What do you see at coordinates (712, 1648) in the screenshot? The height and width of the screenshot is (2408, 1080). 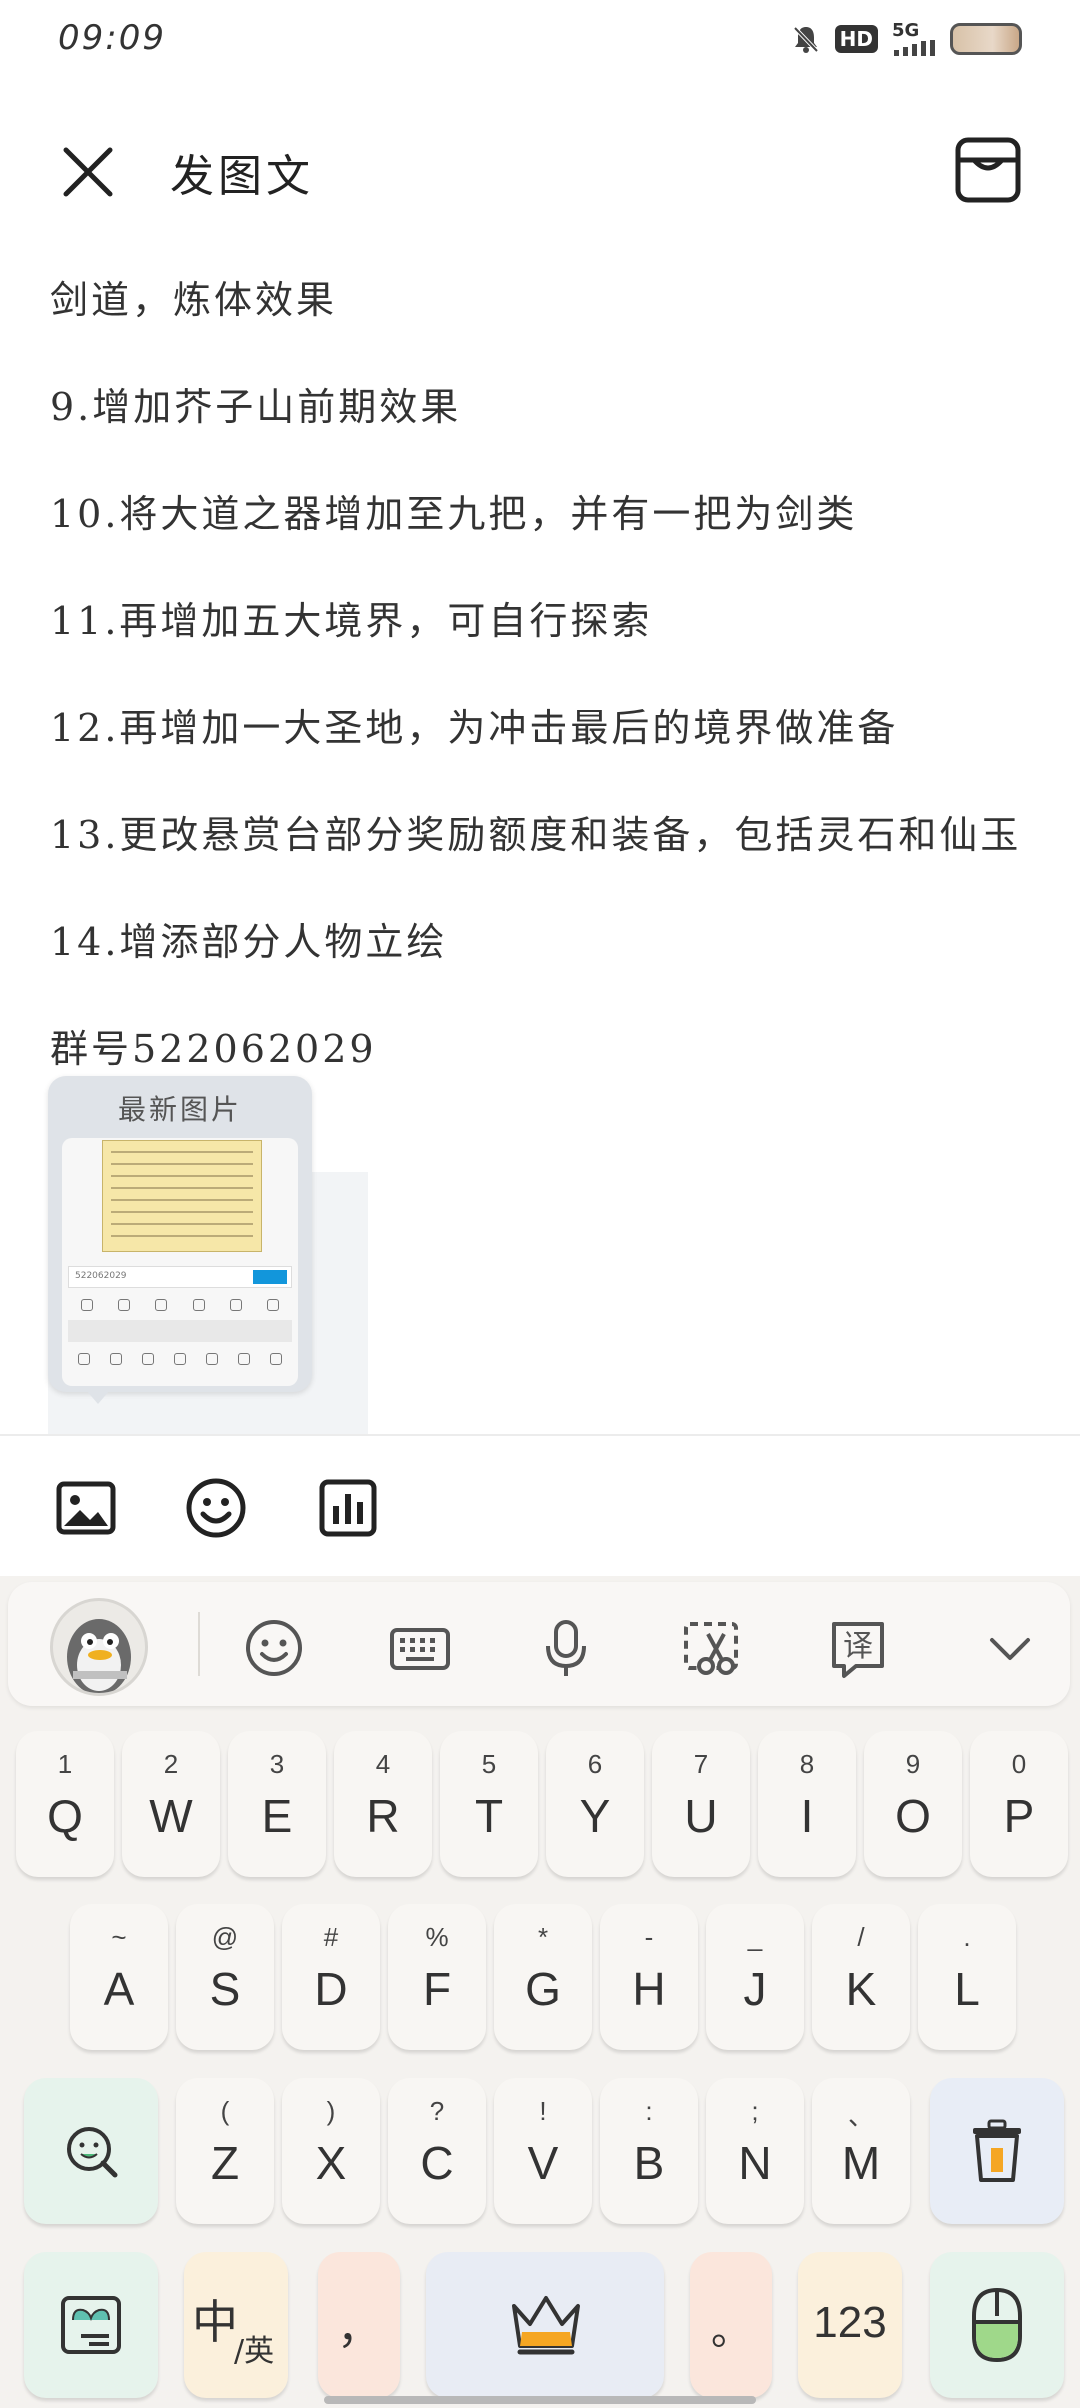 I see `scissors-icon` at bounding box center [712, 1648].